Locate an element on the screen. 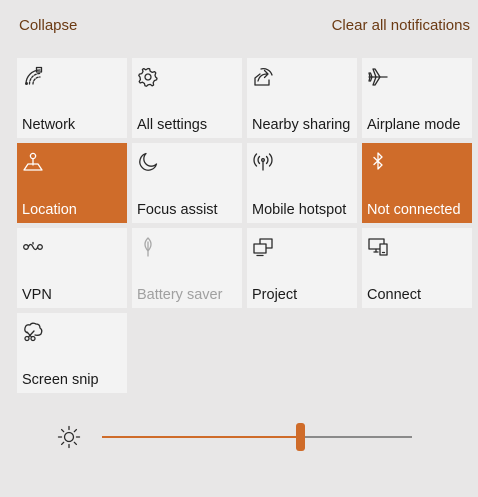  screen-snip-icon is located at coordinates (33, 332).